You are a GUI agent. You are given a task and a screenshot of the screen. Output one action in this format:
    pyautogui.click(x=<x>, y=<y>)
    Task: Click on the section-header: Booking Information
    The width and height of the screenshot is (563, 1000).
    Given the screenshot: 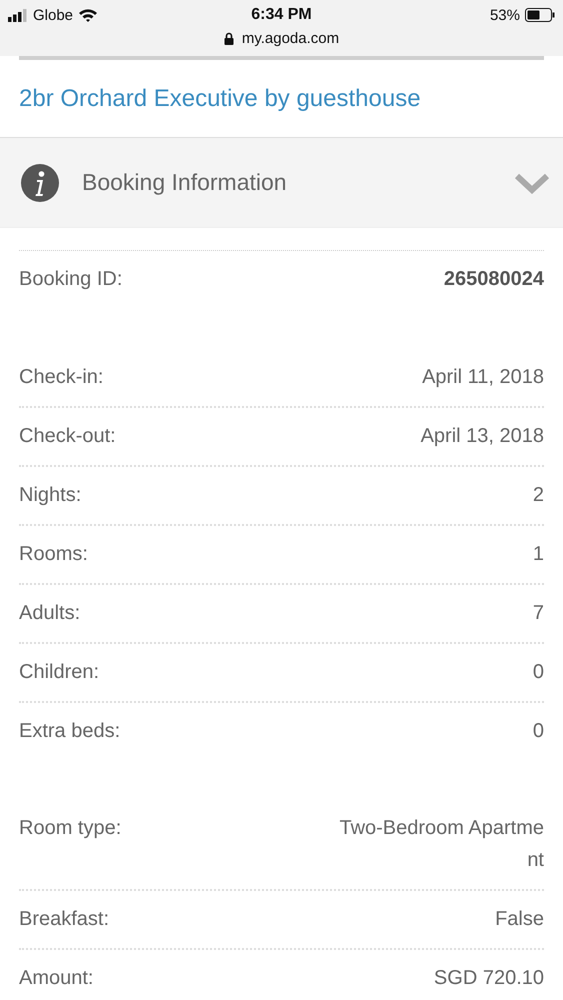 What is the action you would take?
    pyautogui.click(x=281, y=183)
    